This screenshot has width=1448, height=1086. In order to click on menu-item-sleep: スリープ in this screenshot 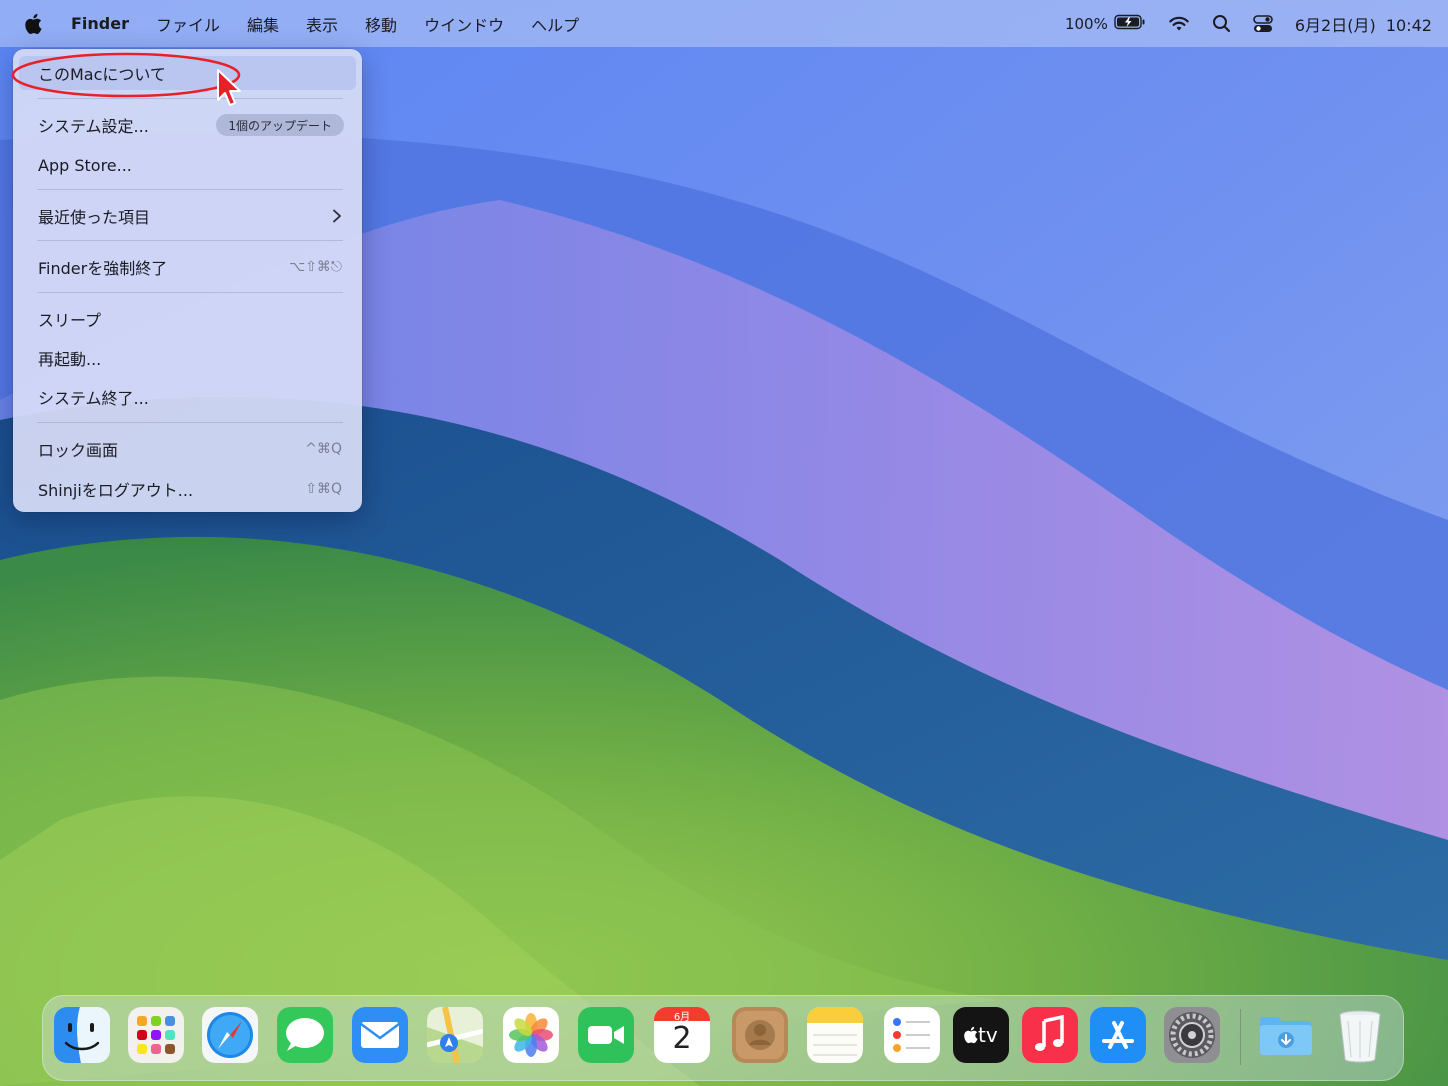, I will do `click(187, 319)`.